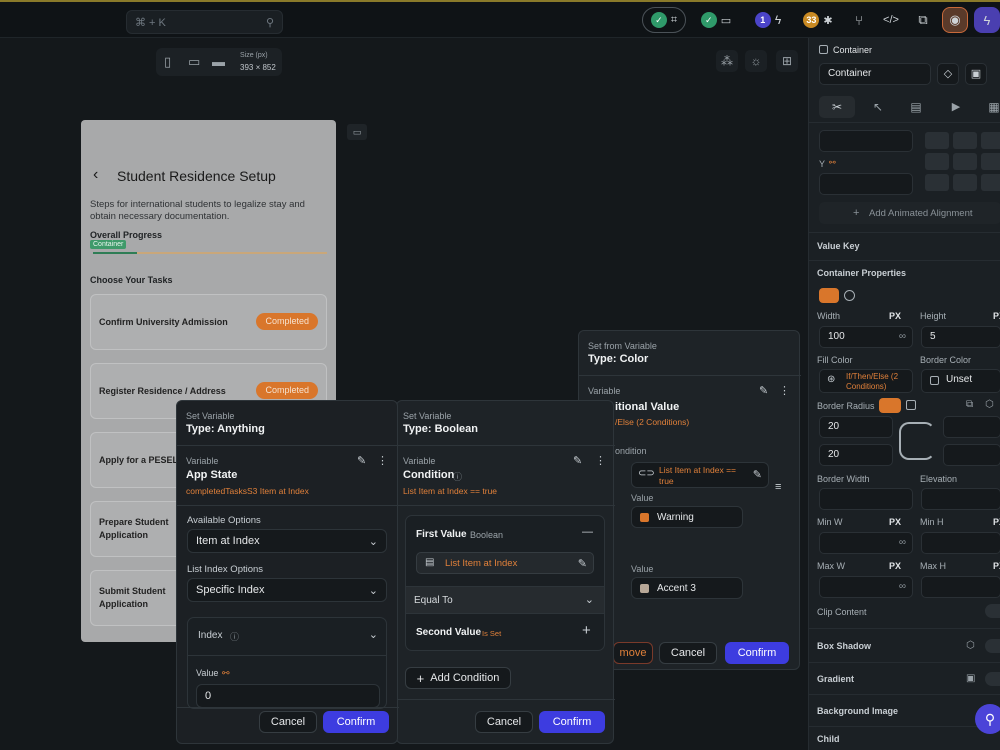 Image resolution: width=1000 pixels, height=750 pixels. Describe the element at coordinates (856, 455) in the screenshot. I see `radius-bottom-left-input: 20` at that location.